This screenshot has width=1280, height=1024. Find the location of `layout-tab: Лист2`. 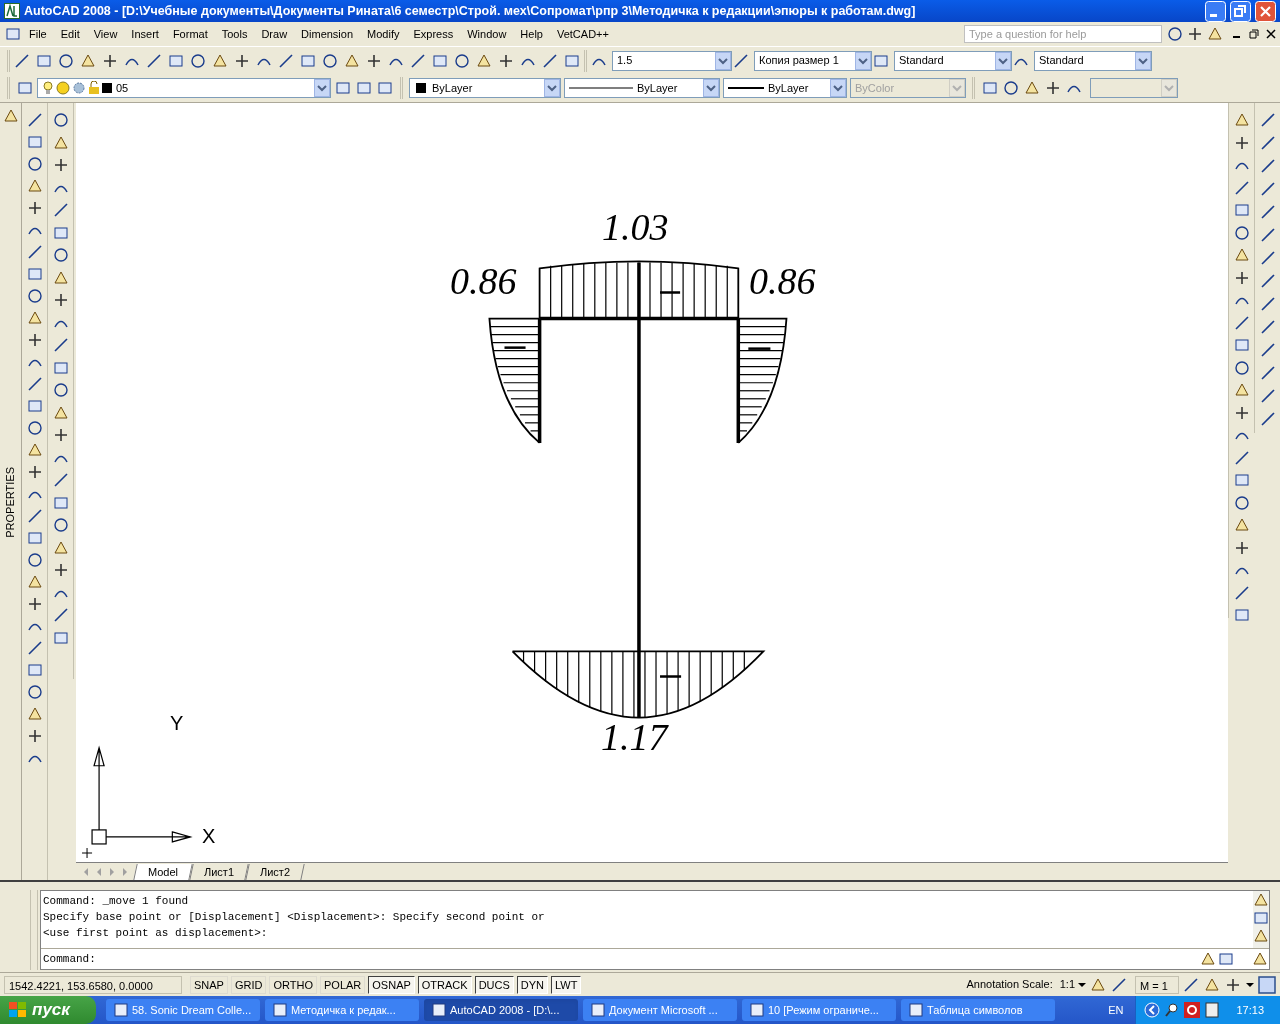

layout-tab: Лист2 is located at coordinates (275, 871).